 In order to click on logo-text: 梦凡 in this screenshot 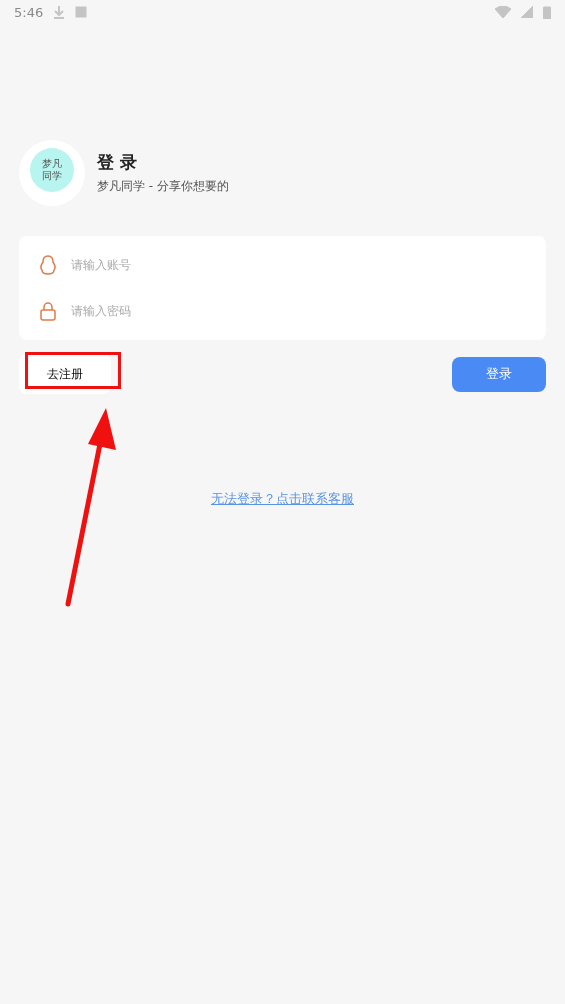, I will do `click(52, 164)`.